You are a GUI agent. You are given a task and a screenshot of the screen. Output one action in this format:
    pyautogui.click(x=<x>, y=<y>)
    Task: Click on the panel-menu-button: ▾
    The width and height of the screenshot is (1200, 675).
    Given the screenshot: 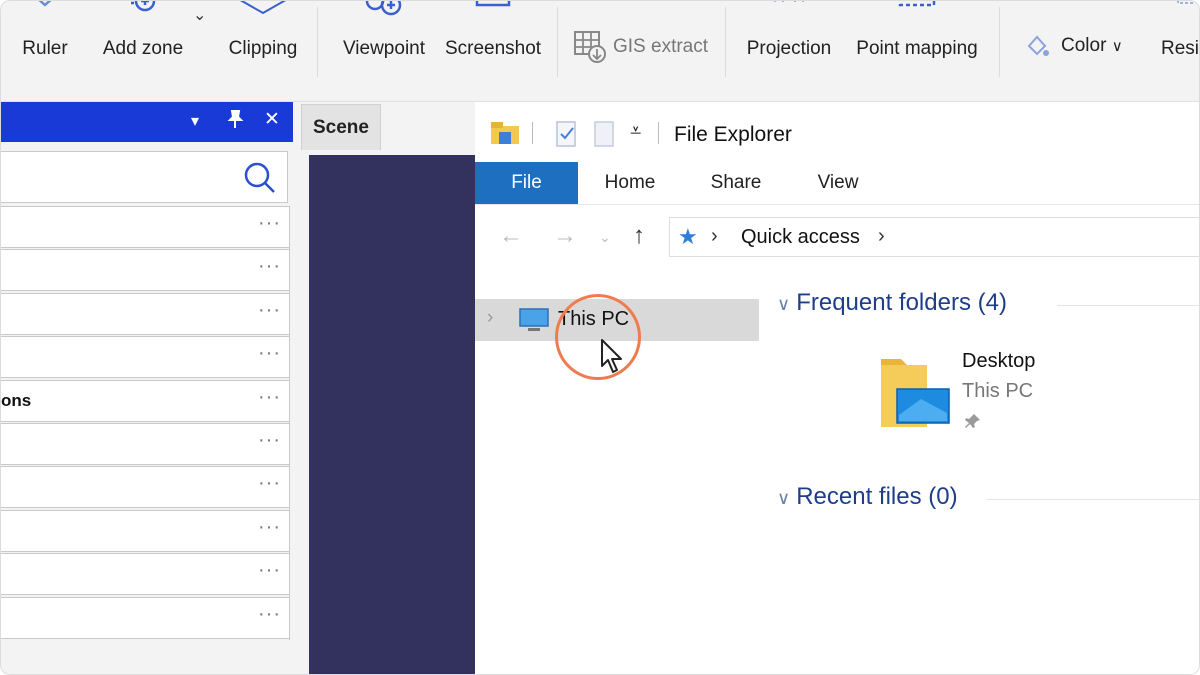 What is the action you would take?
    pyautogui.click(x=195, y=121)
    